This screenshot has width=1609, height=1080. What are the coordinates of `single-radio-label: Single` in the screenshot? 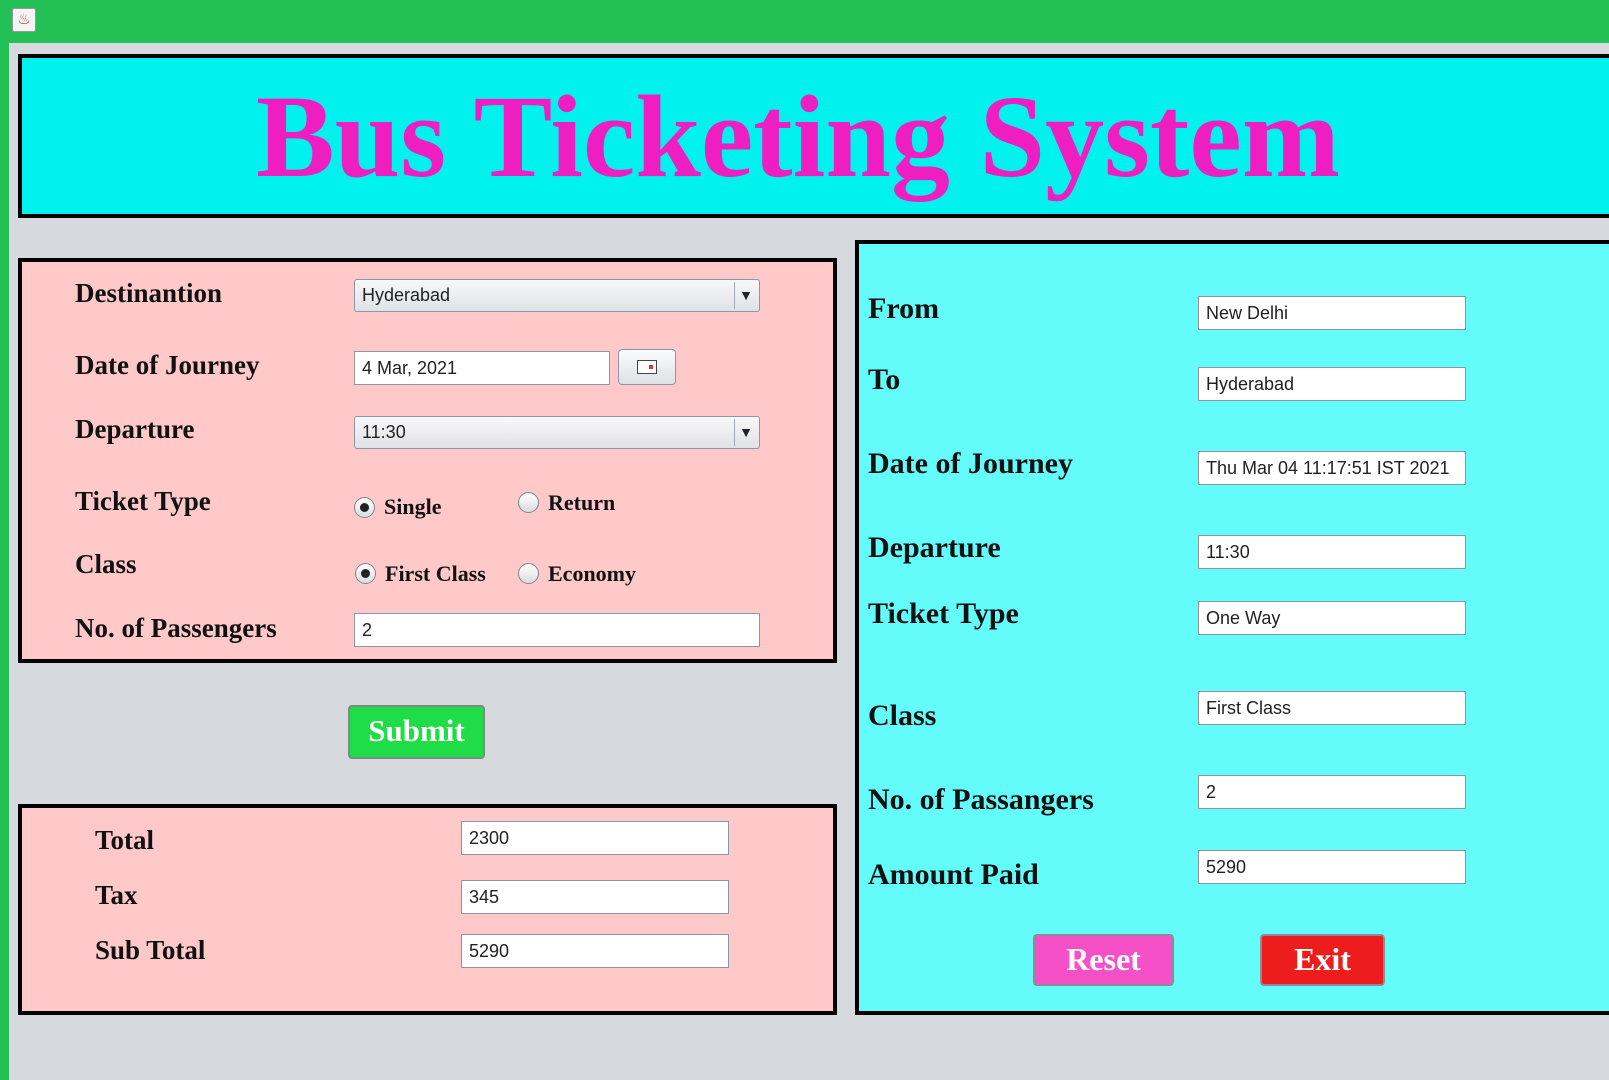 It's located at (412, 507).